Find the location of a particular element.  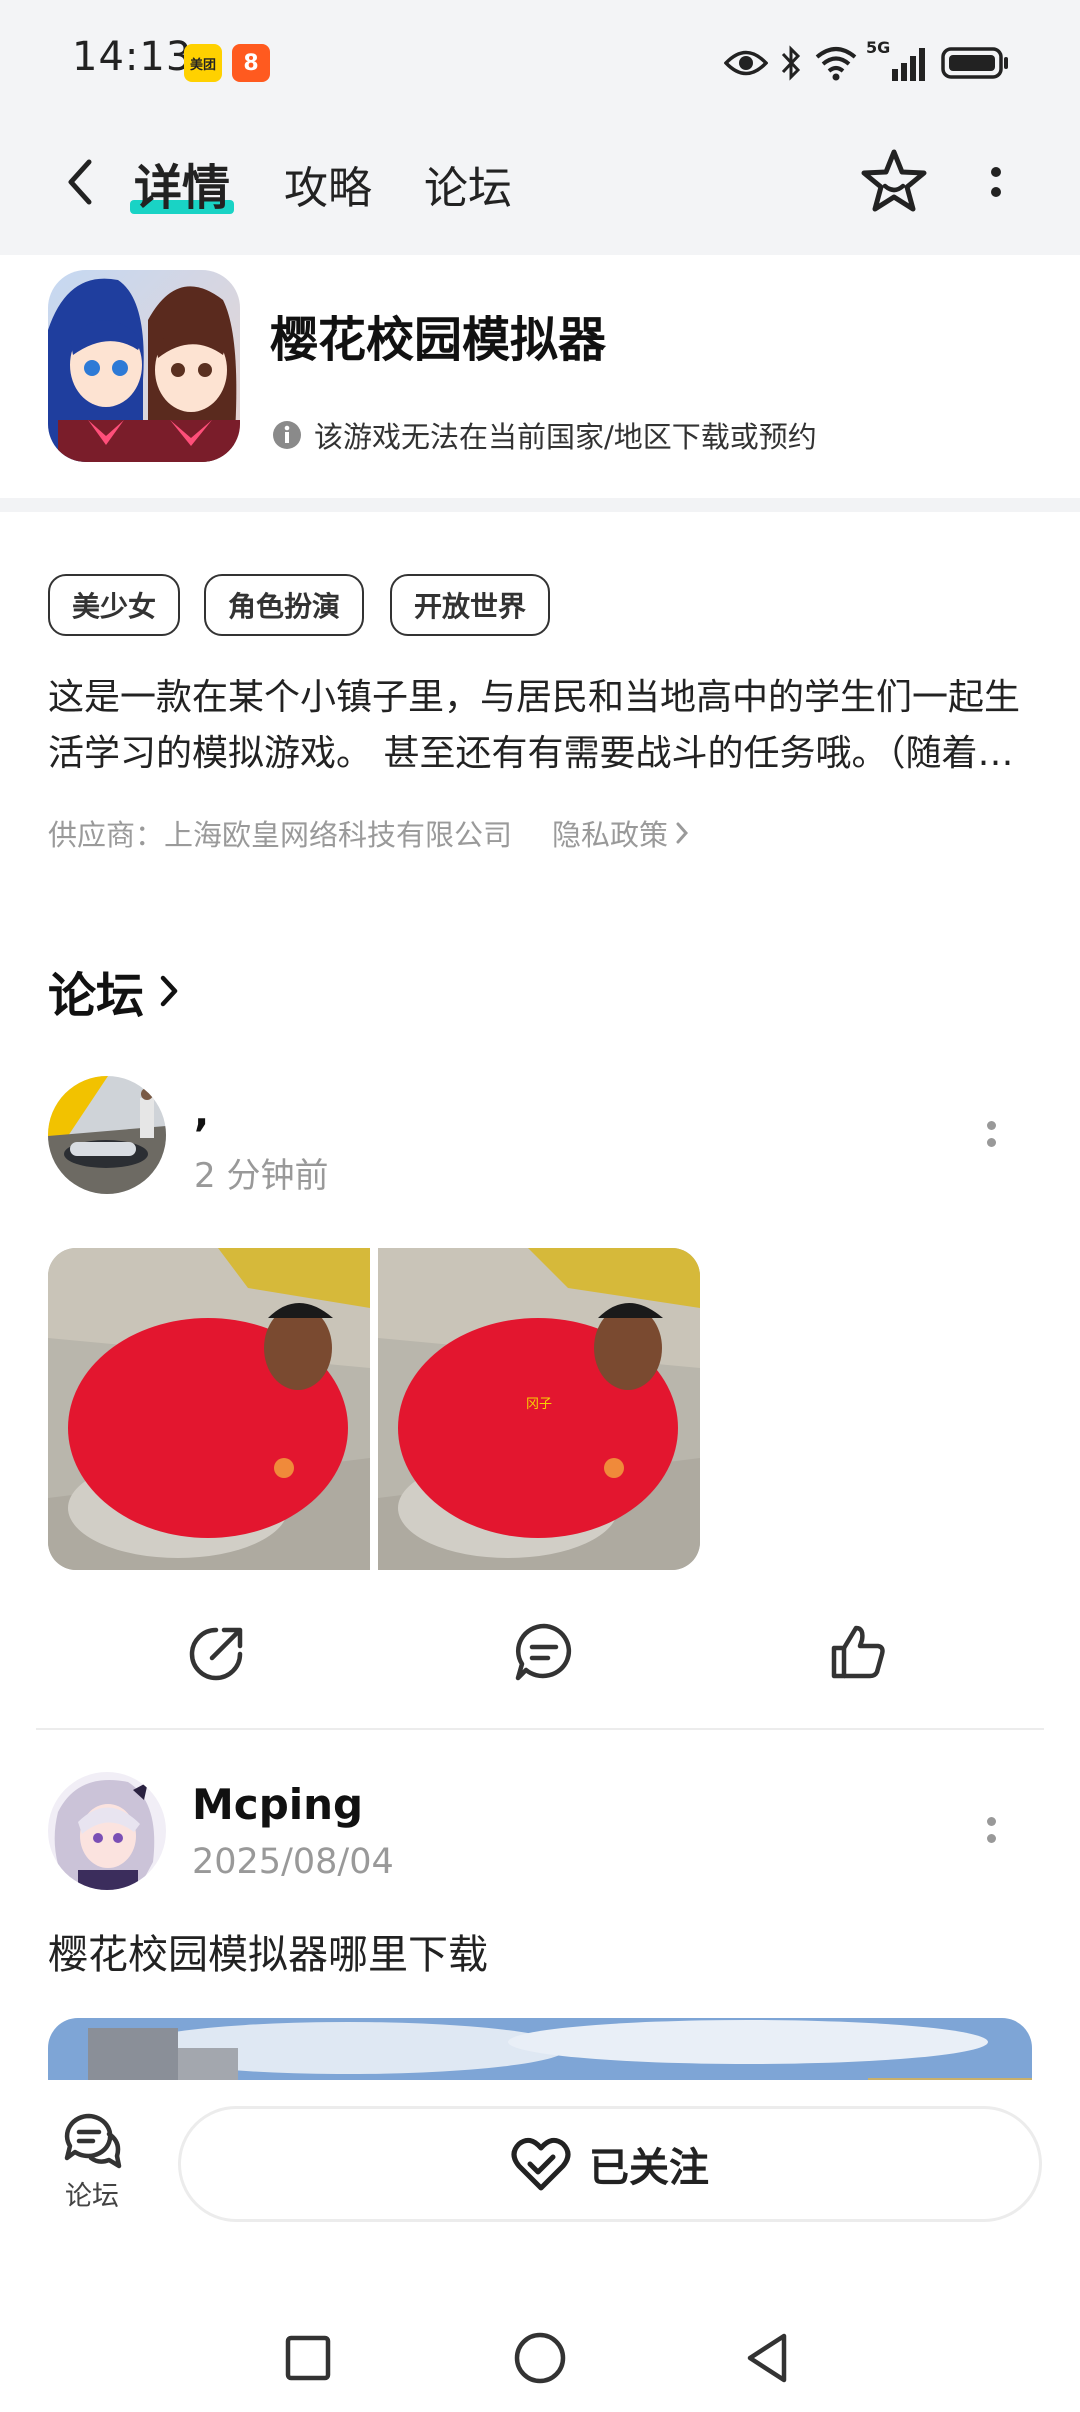

post-timestamp: 2025/08/04 is located at coordinates (293, 1862).